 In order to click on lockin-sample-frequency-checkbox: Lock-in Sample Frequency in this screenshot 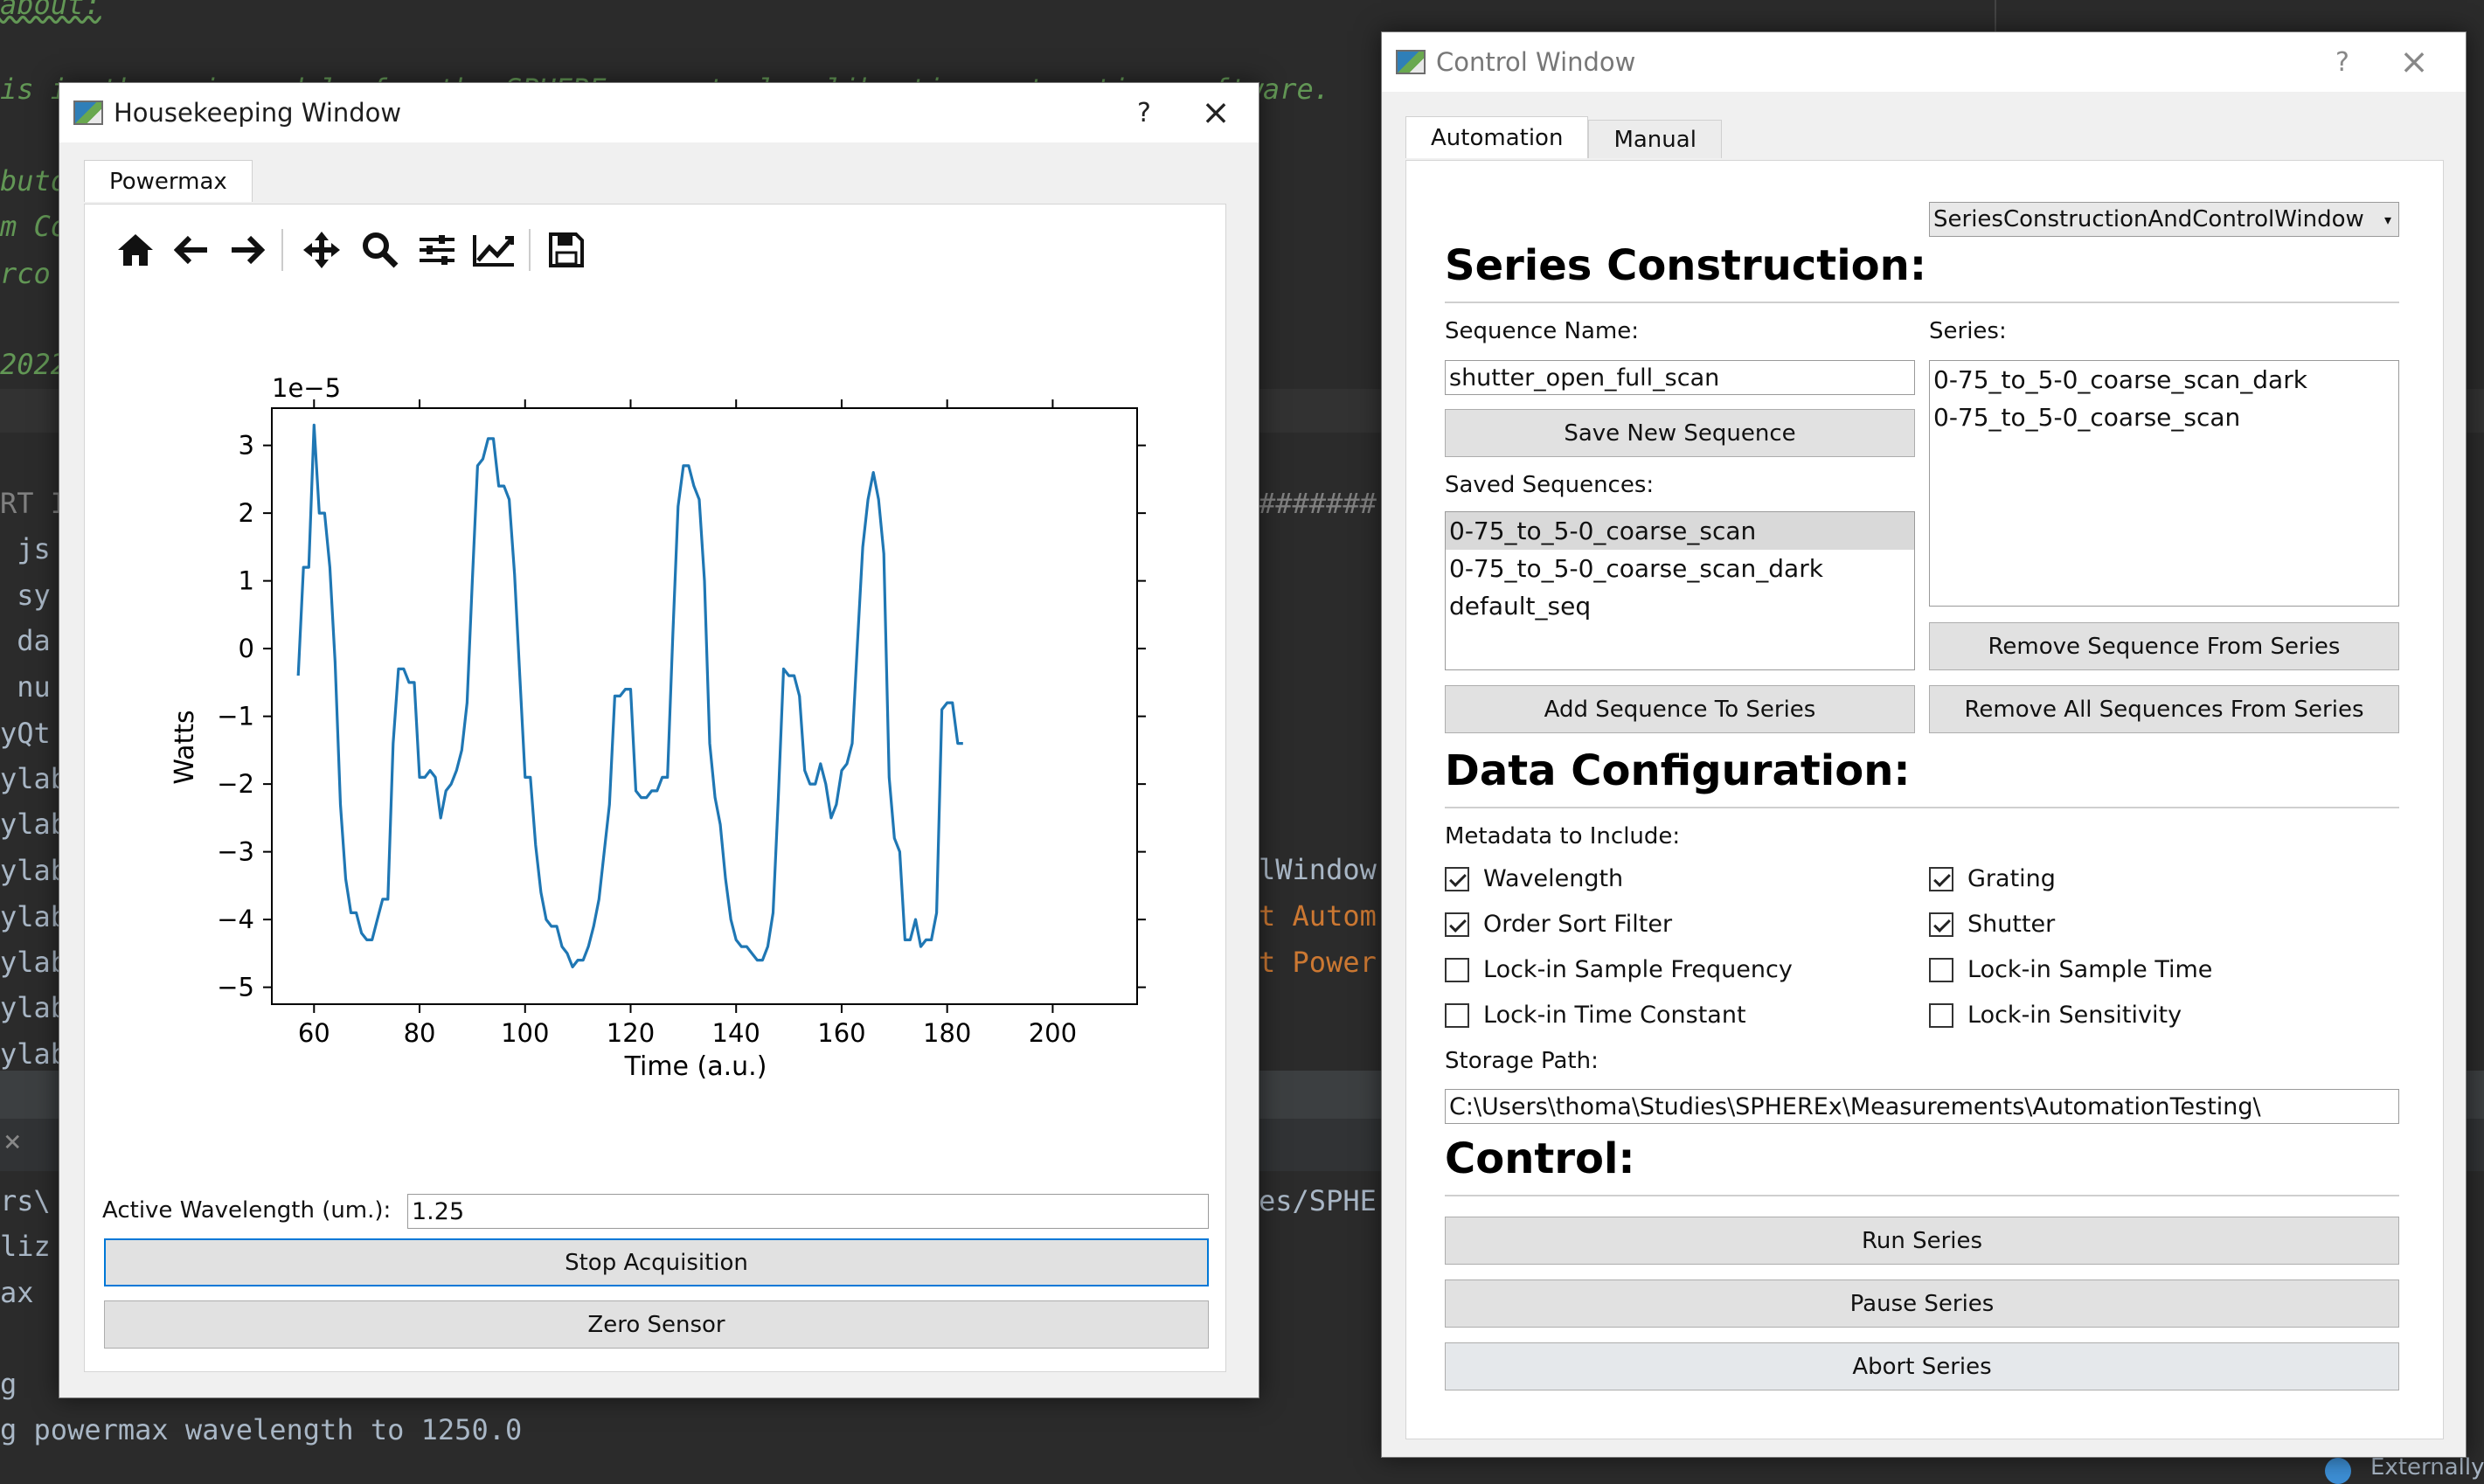, I will do `click(1619, 969)`.